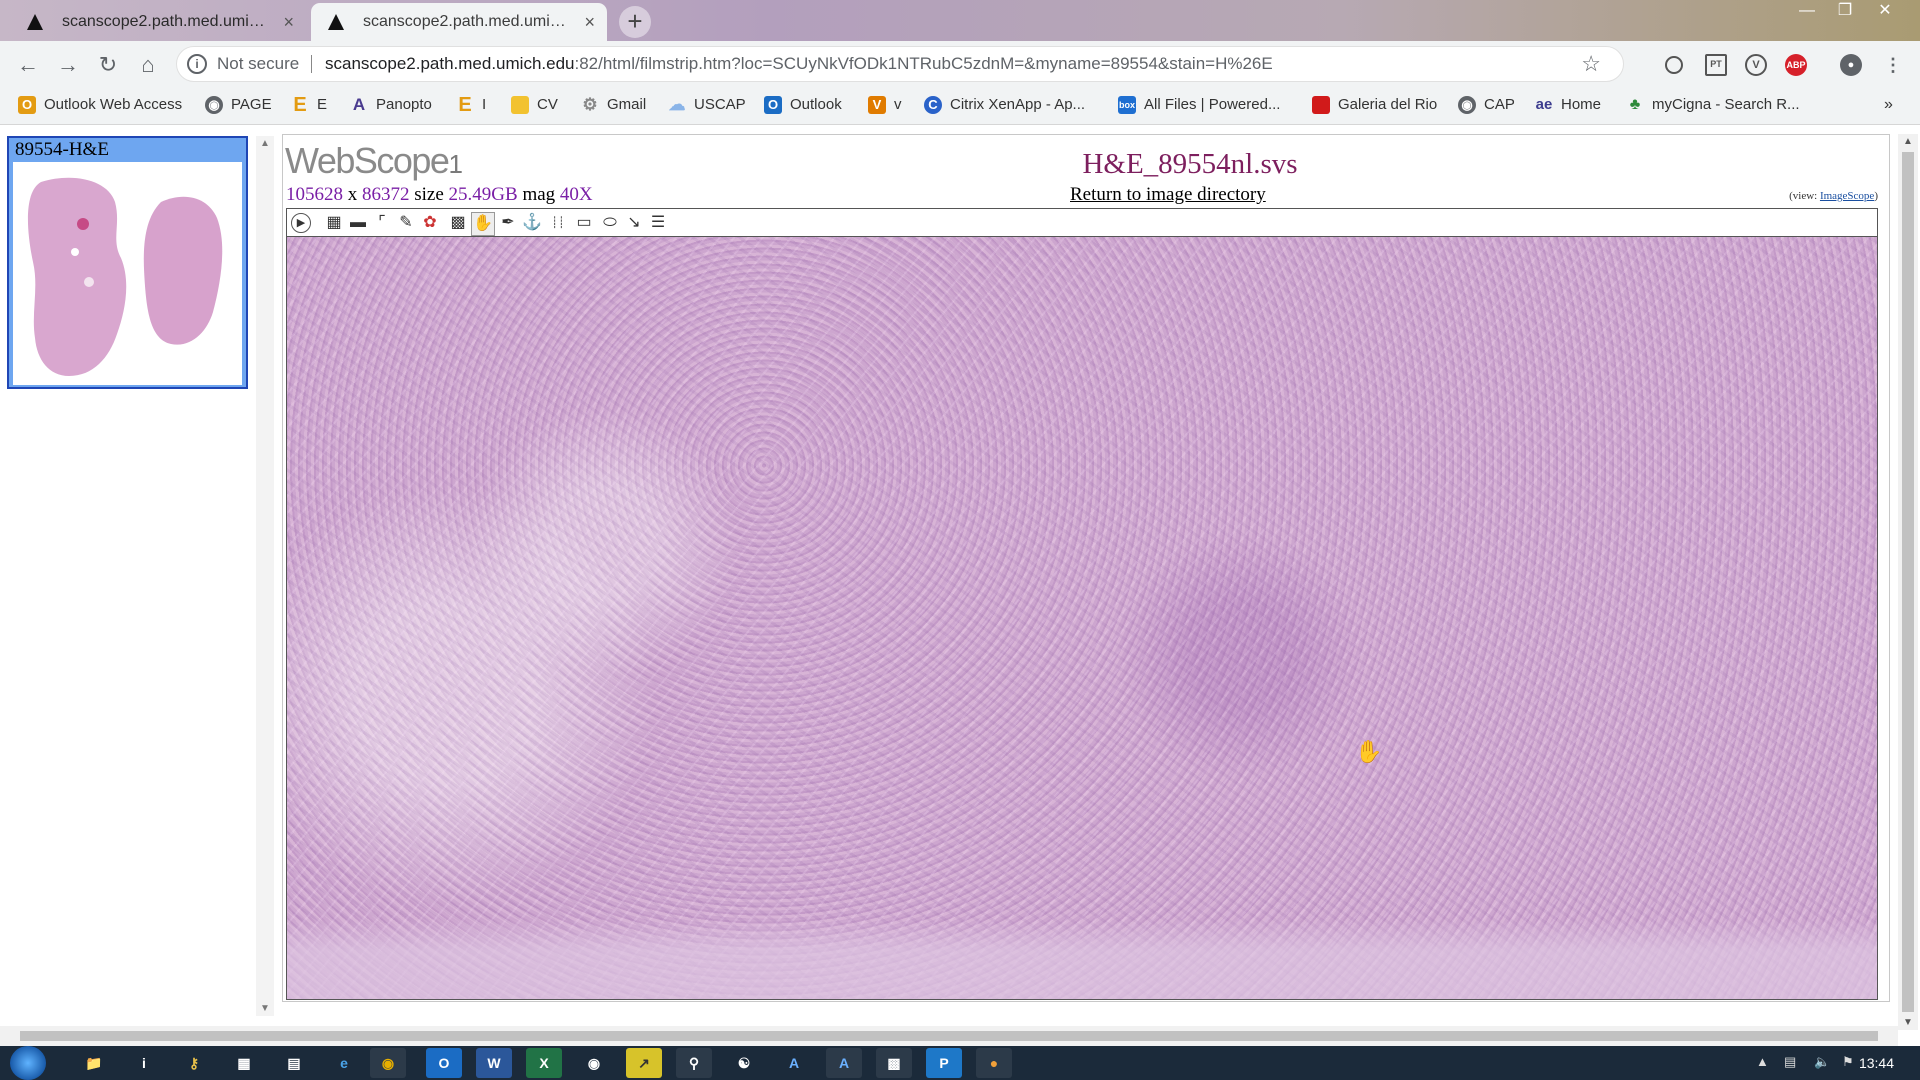 Image resolution: width=1920 pixels, height=1080 pixels. What do you see at coordinates (108, 65) in the screenshot?
I see `reload-icon: ↻` at bounding box center [108, 65].